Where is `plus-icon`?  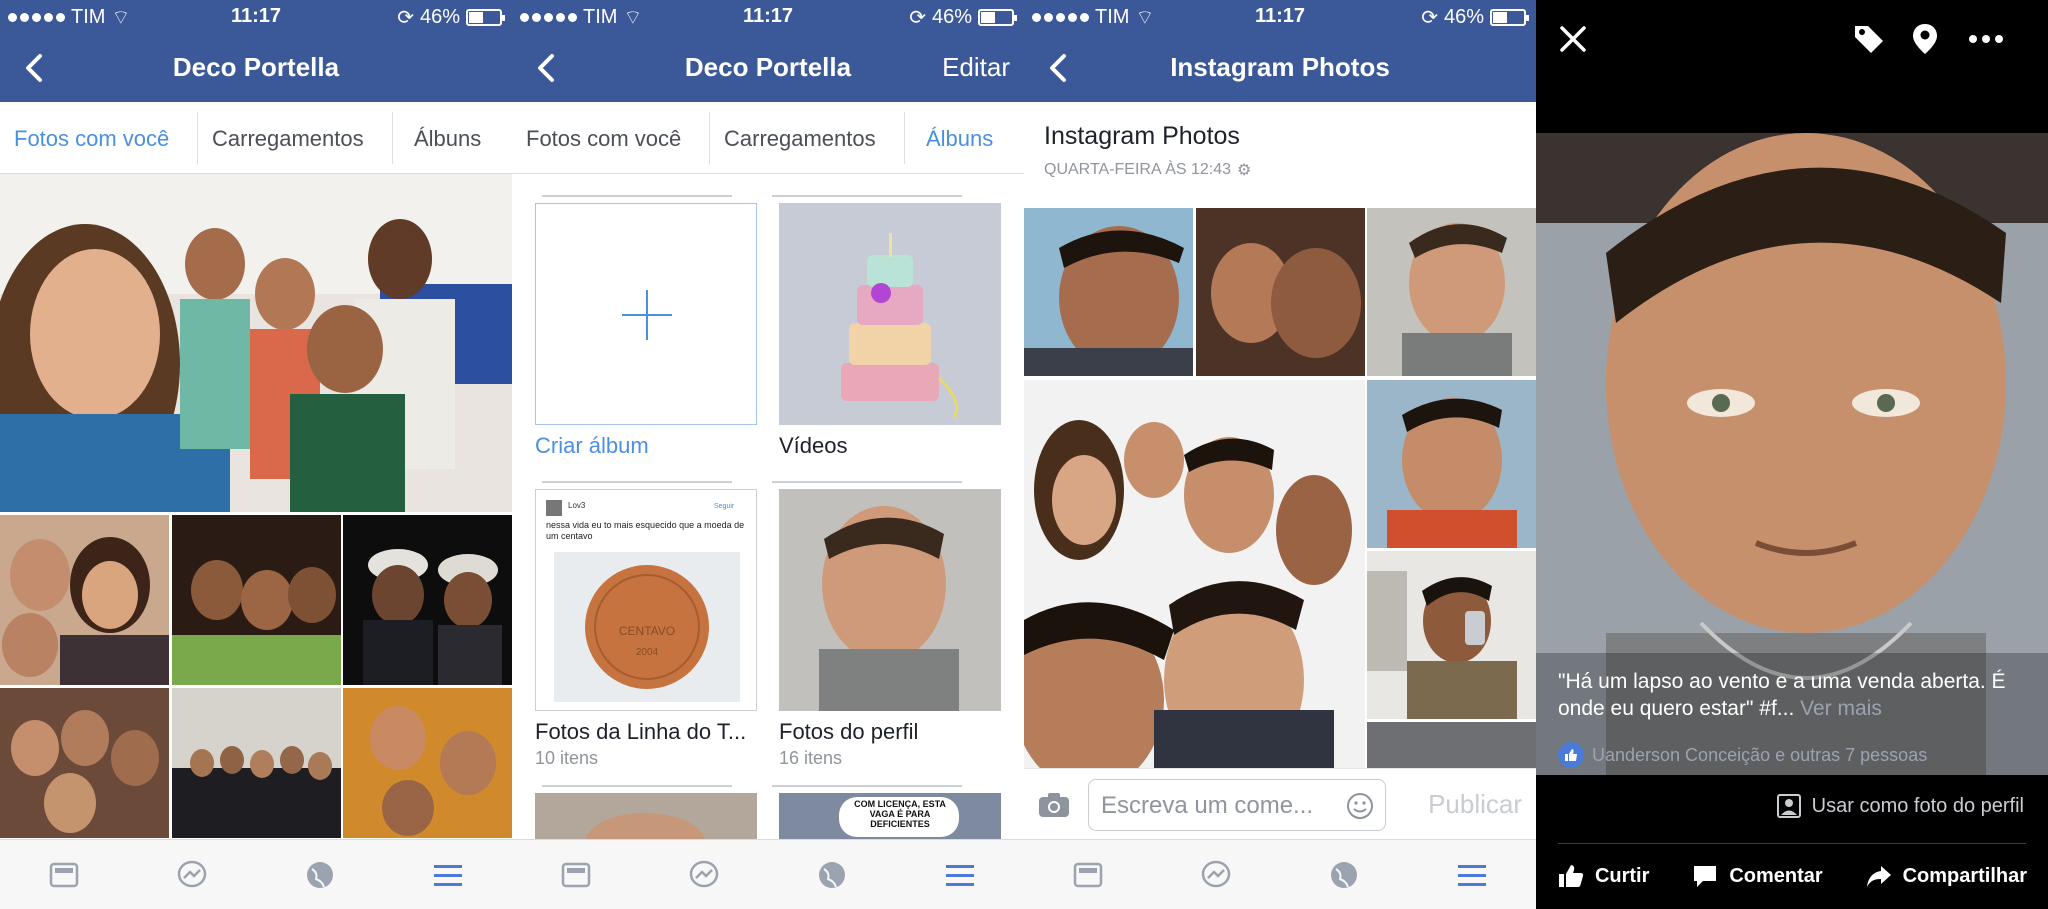 plus-icon is located at coordinates (647, 315).